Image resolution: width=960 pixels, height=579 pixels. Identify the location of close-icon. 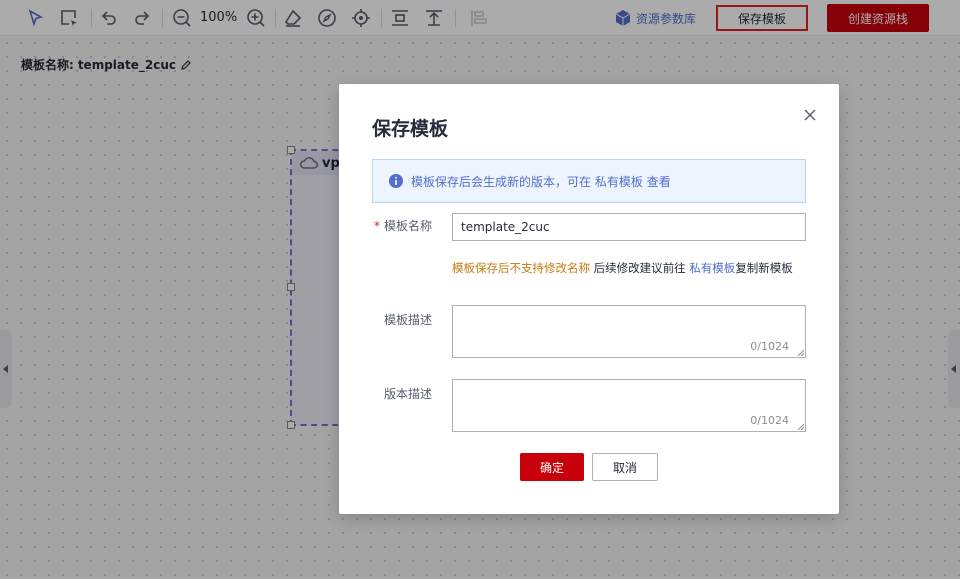
(810, 115).